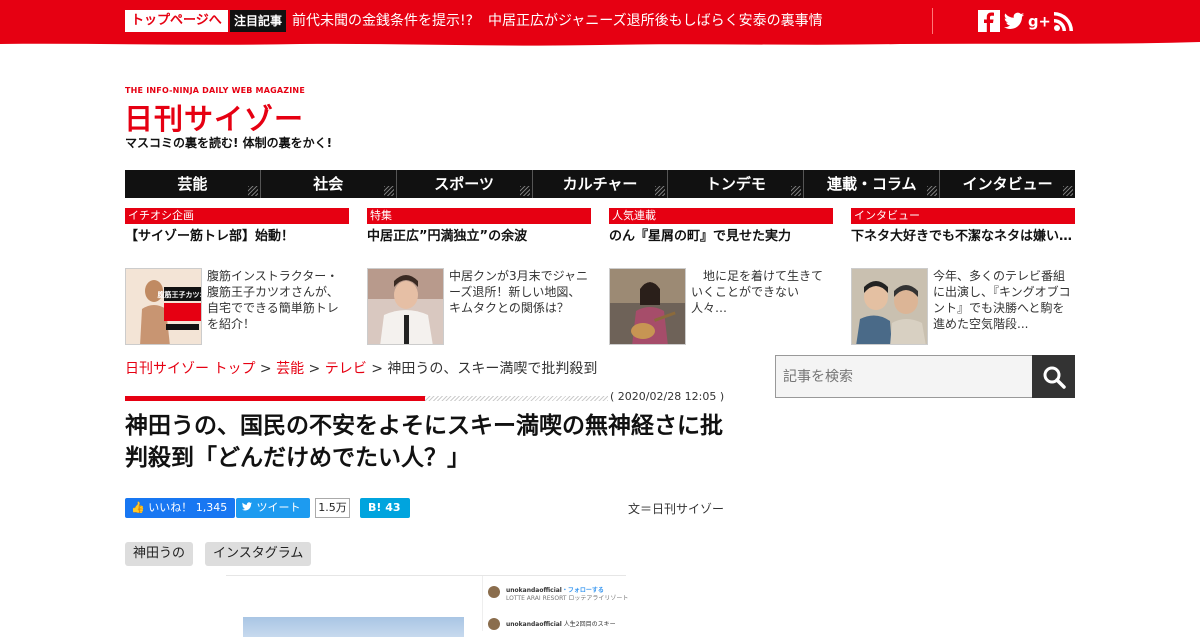  Describe the element at coordinates (353, 627) in the screenshot. I see `embed-photo` at that location.